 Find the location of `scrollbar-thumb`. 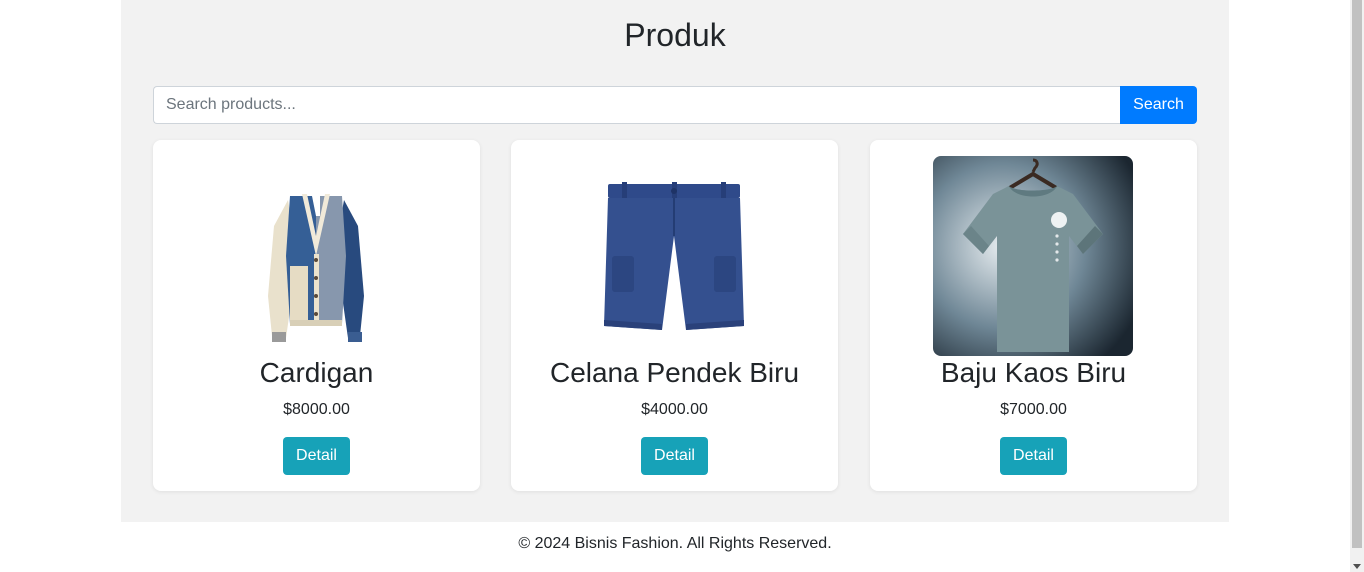

scrollbar-thumb is located at coordinates (1357, 274).